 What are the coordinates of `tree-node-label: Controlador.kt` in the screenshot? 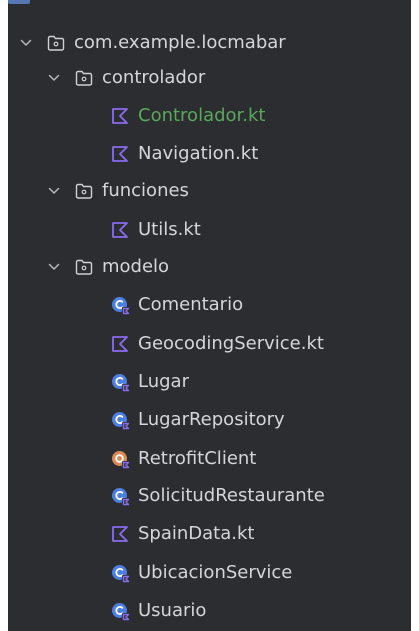 It's located at (202, 115).